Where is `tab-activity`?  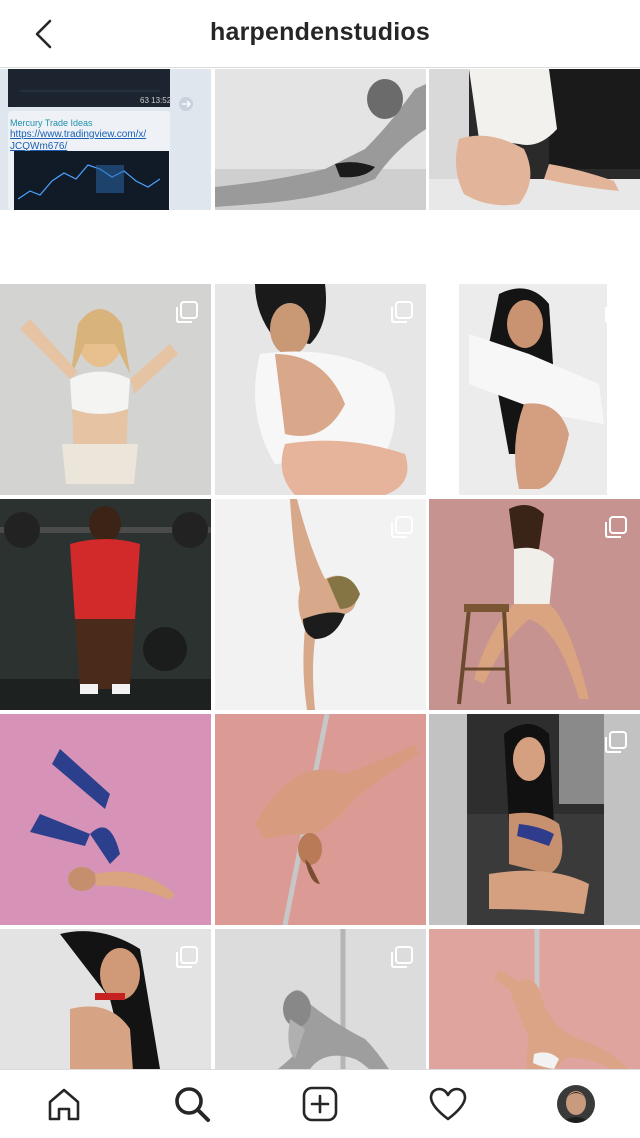 tab-activity is located at coordinates (448, 1104).